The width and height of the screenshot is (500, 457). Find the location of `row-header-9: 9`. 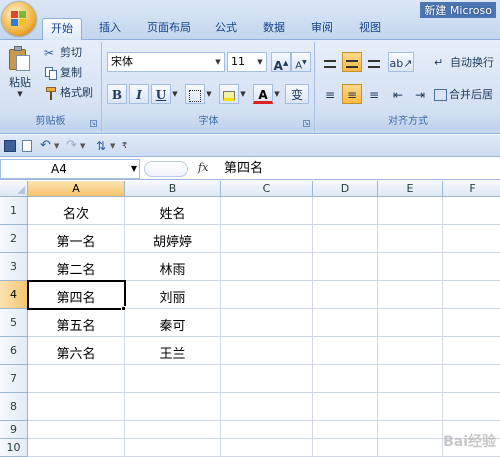

row-header-9: 9 is located at coordinates (14, 430).